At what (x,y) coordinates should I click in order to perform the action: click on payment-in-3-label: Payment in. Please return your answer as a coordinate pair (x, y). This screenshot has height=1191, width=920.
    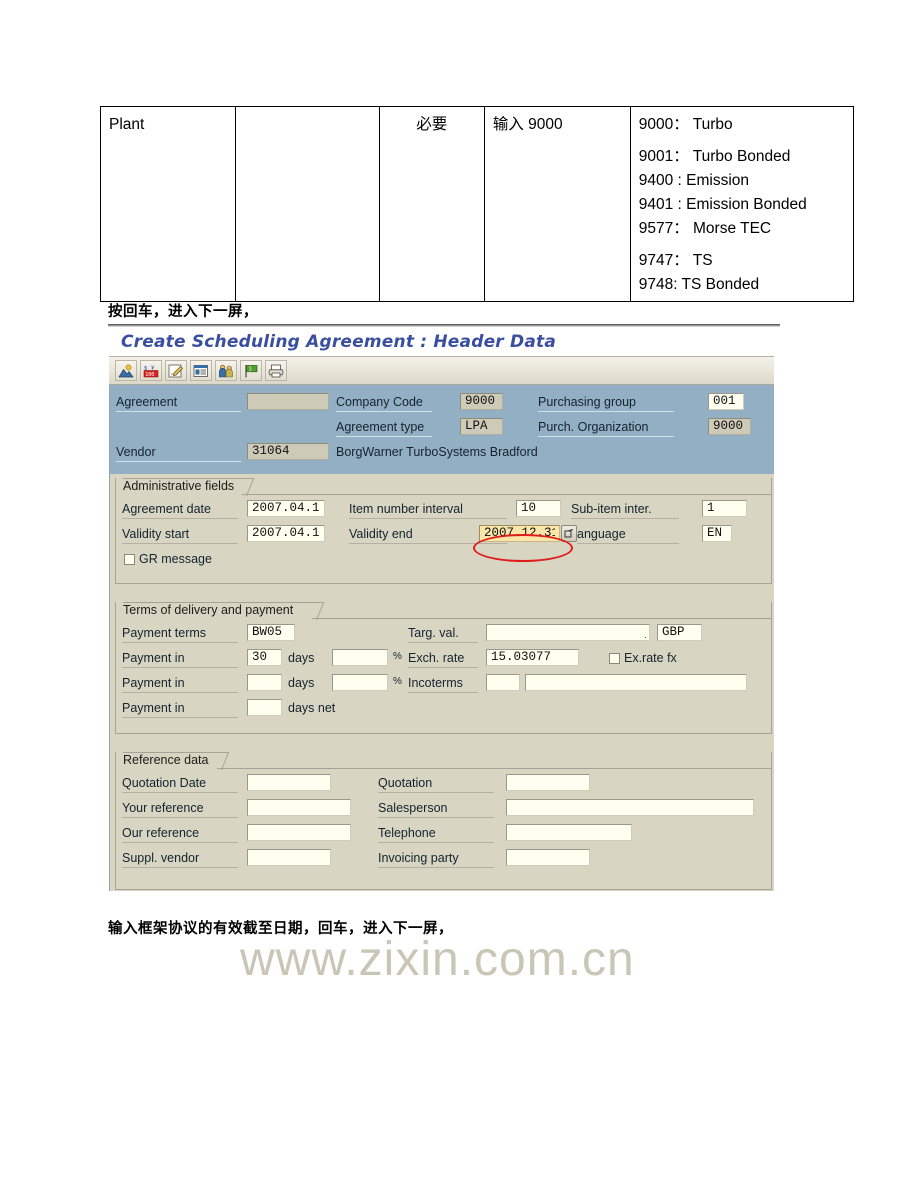
    Looking at the image, I should click on (180, 709).